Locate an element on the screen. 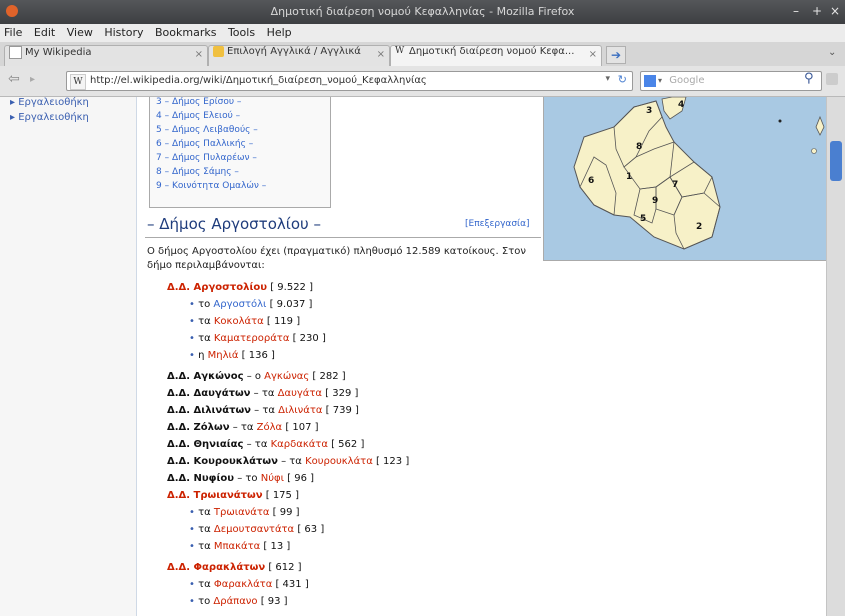  kefalonia-map-image: 3 4 8 1 6 7 9 5 2 is located at coordinates (699, 173).